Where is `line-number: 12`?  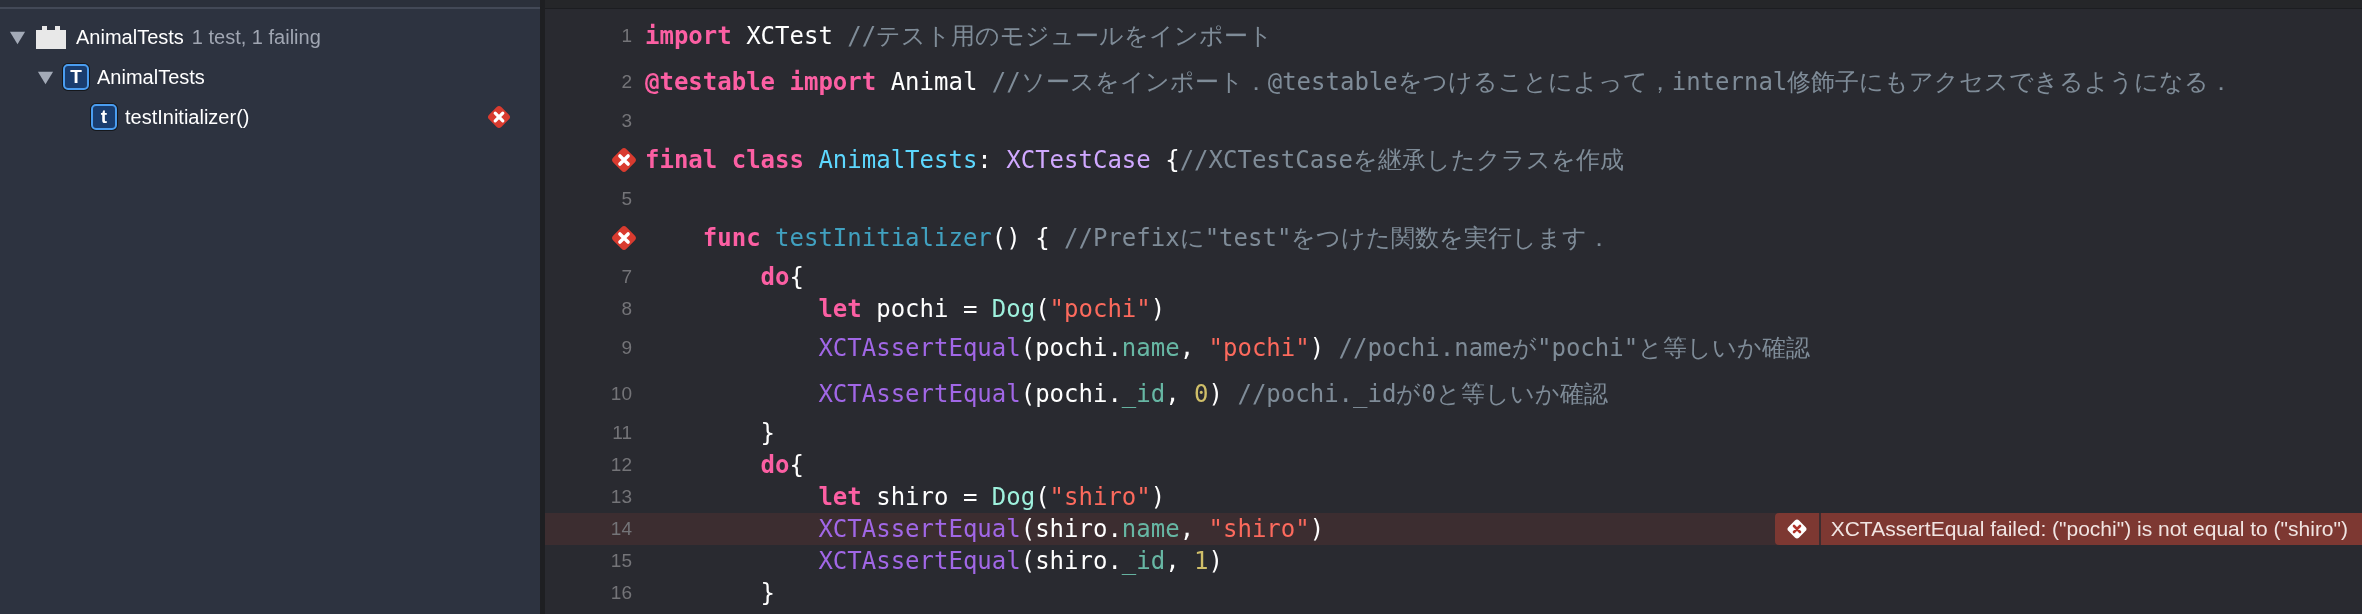 line-number: 12 is located at coordinates (621, 465).